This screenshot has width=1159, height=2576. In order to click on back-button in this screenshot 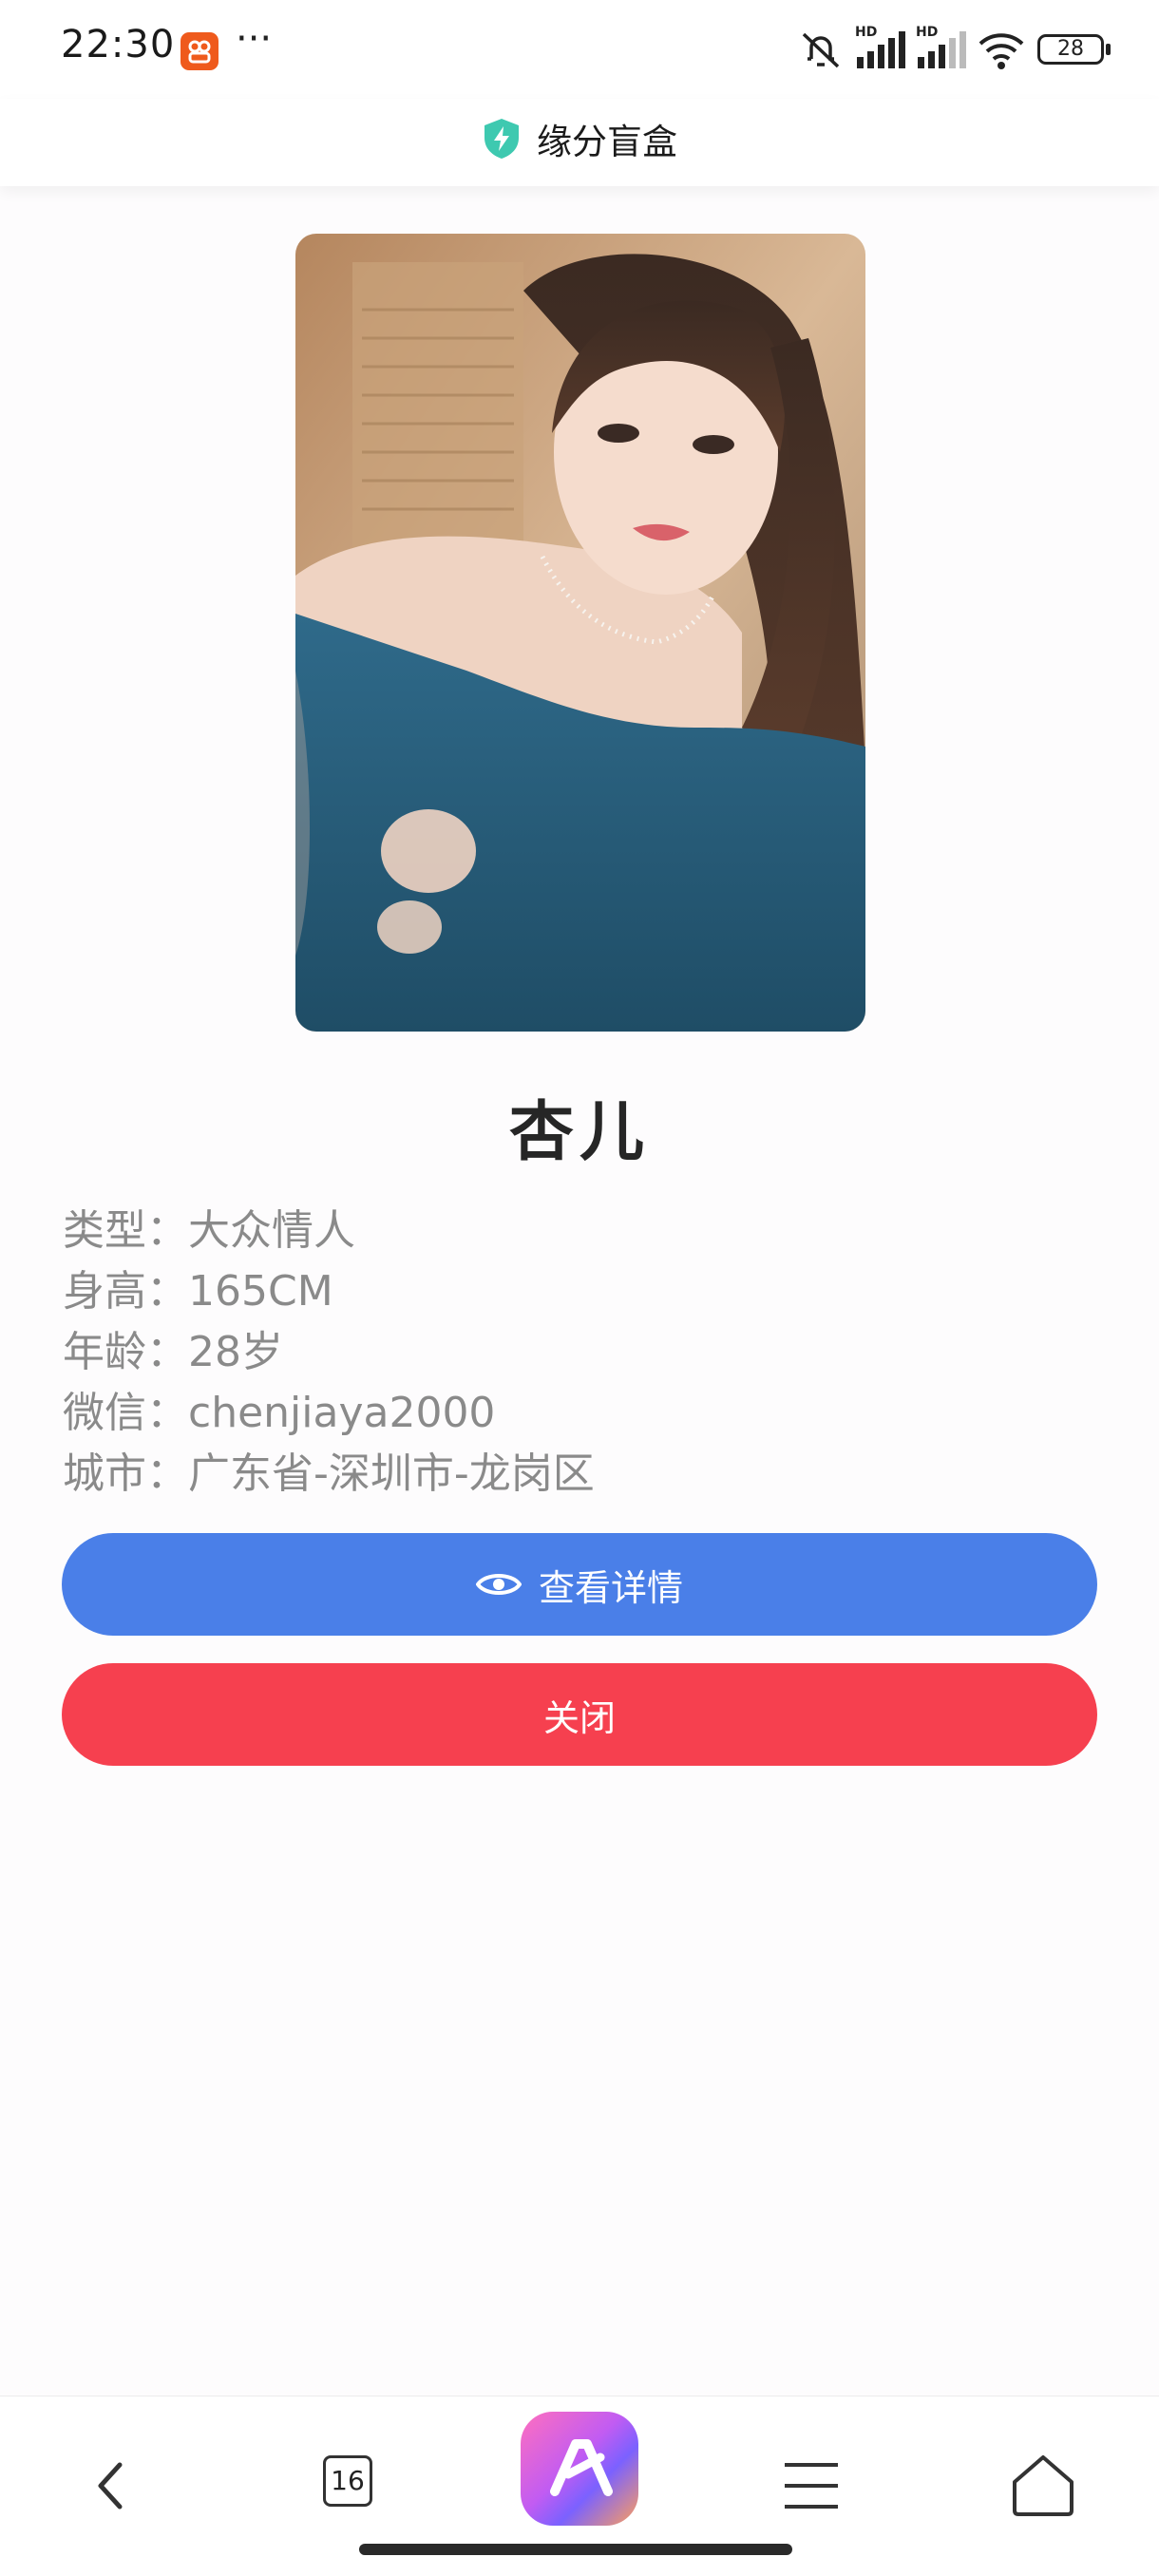, I will do `click(114, 2486)`.